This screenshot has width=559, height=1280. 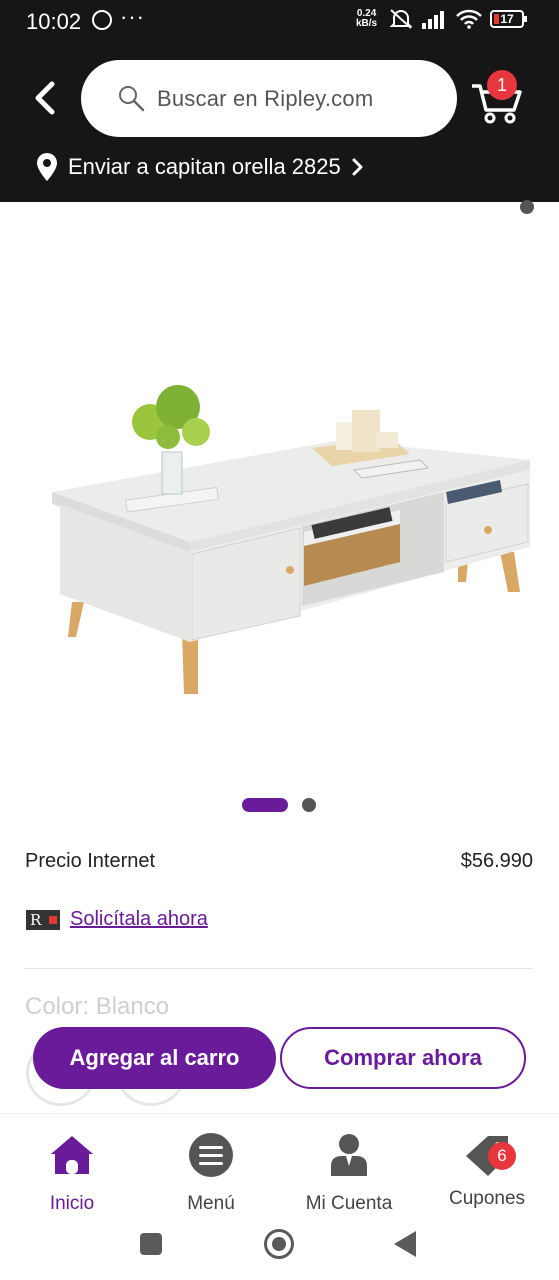 I want to click on nav-item-inicio: Inicio, so click(x=72, y=1173).